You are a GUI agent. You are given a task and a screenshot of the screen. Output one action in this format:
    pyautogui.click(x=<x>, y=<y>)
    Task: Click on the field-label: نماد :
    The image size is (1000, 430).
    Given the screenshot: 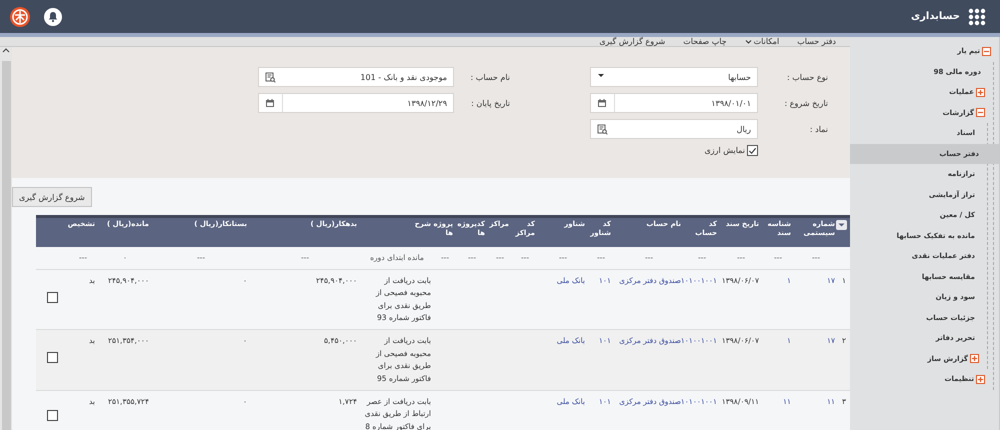 What is the action you would take?
    pyautogui.click(x=818, y=129)
    